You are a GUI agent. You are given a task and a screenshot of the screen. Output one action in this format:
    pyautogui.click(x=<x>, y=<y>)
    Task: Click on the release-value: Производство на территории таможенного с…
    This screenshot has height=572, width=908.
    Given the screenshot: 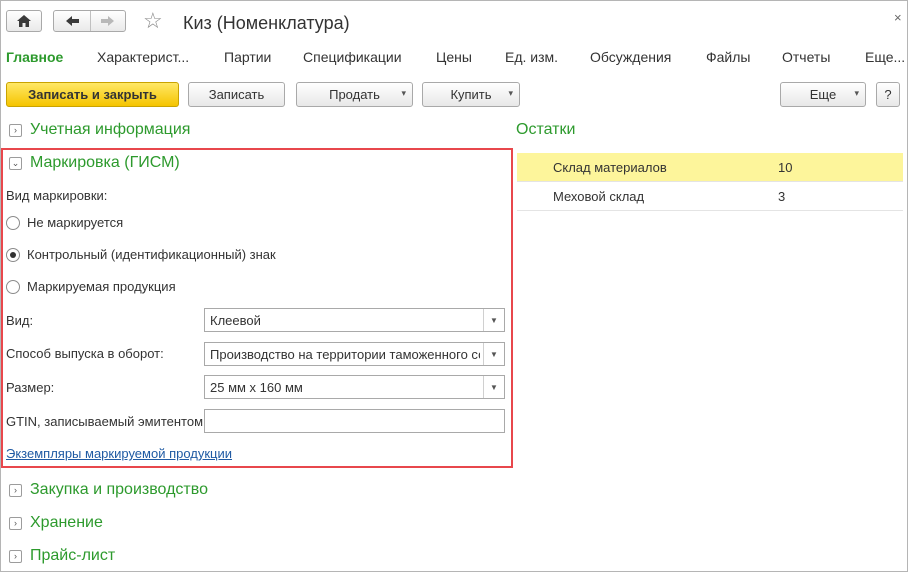 What is the action you would take?
    pyautogui.click(x=345, y=354)
    